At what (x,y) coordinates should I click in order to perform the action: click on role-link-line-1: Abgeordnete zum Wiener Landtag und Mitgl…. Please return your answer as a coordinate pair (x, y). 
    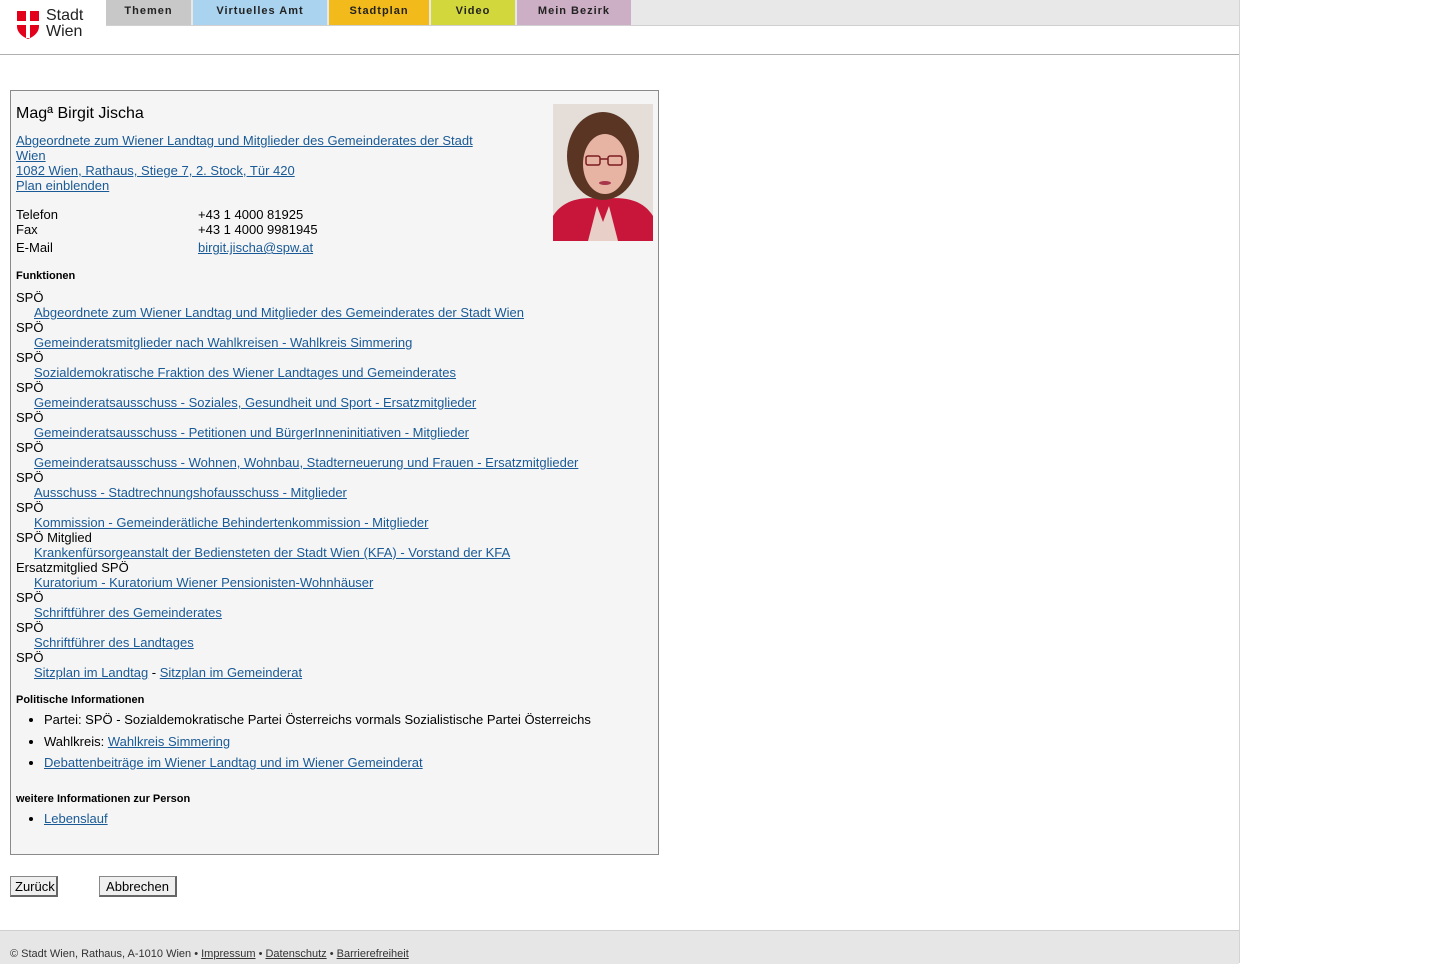
    Looking at the image, I should click on (244, 140).